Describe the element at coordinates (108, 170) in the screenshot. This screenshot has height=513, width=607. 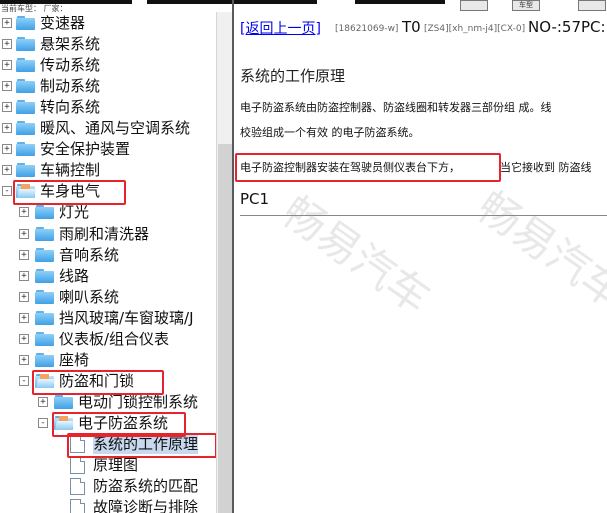
I see `tree-item-vehicle-control: + 车辆控制` at that location.